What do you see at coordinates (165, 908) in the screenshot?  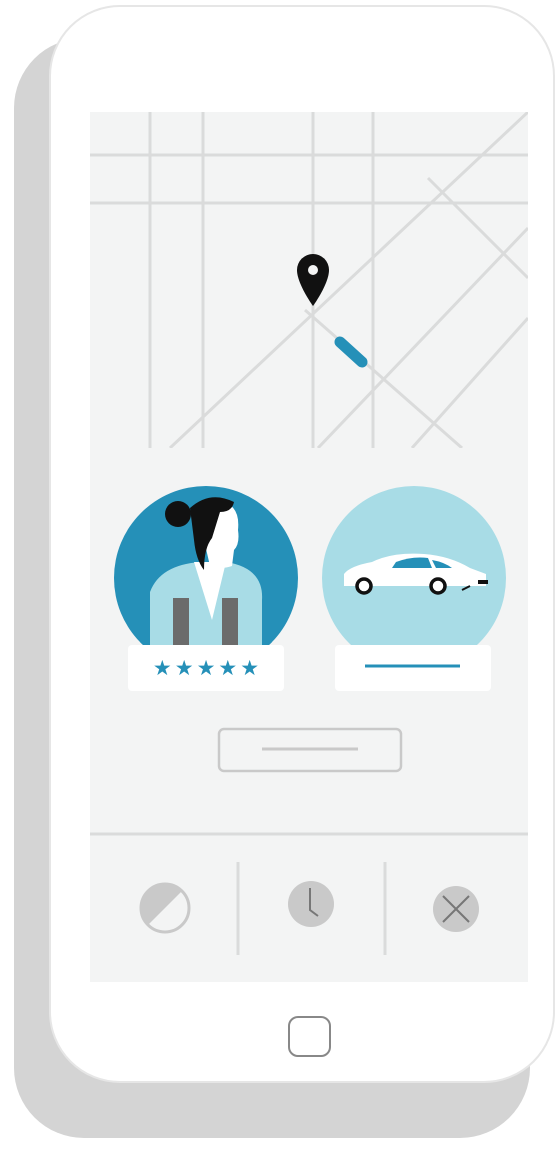 I see `half-circle-icon` at bounding box center [165, 908].